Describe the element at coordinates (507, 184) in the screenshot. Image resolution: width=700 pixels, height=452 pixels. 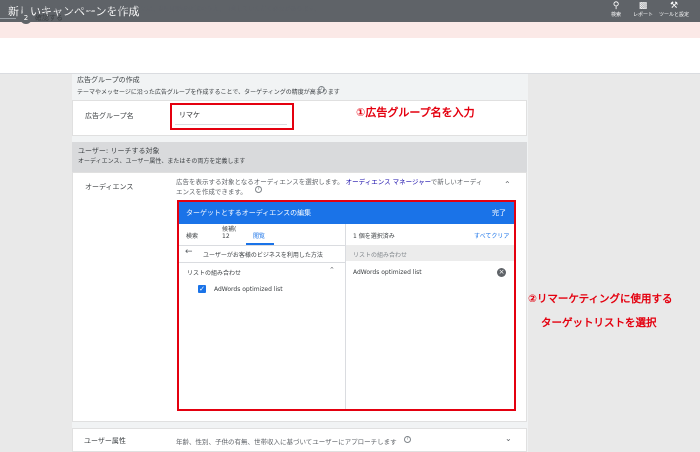
I see `chevron-up-icon: ⌃` at that location.